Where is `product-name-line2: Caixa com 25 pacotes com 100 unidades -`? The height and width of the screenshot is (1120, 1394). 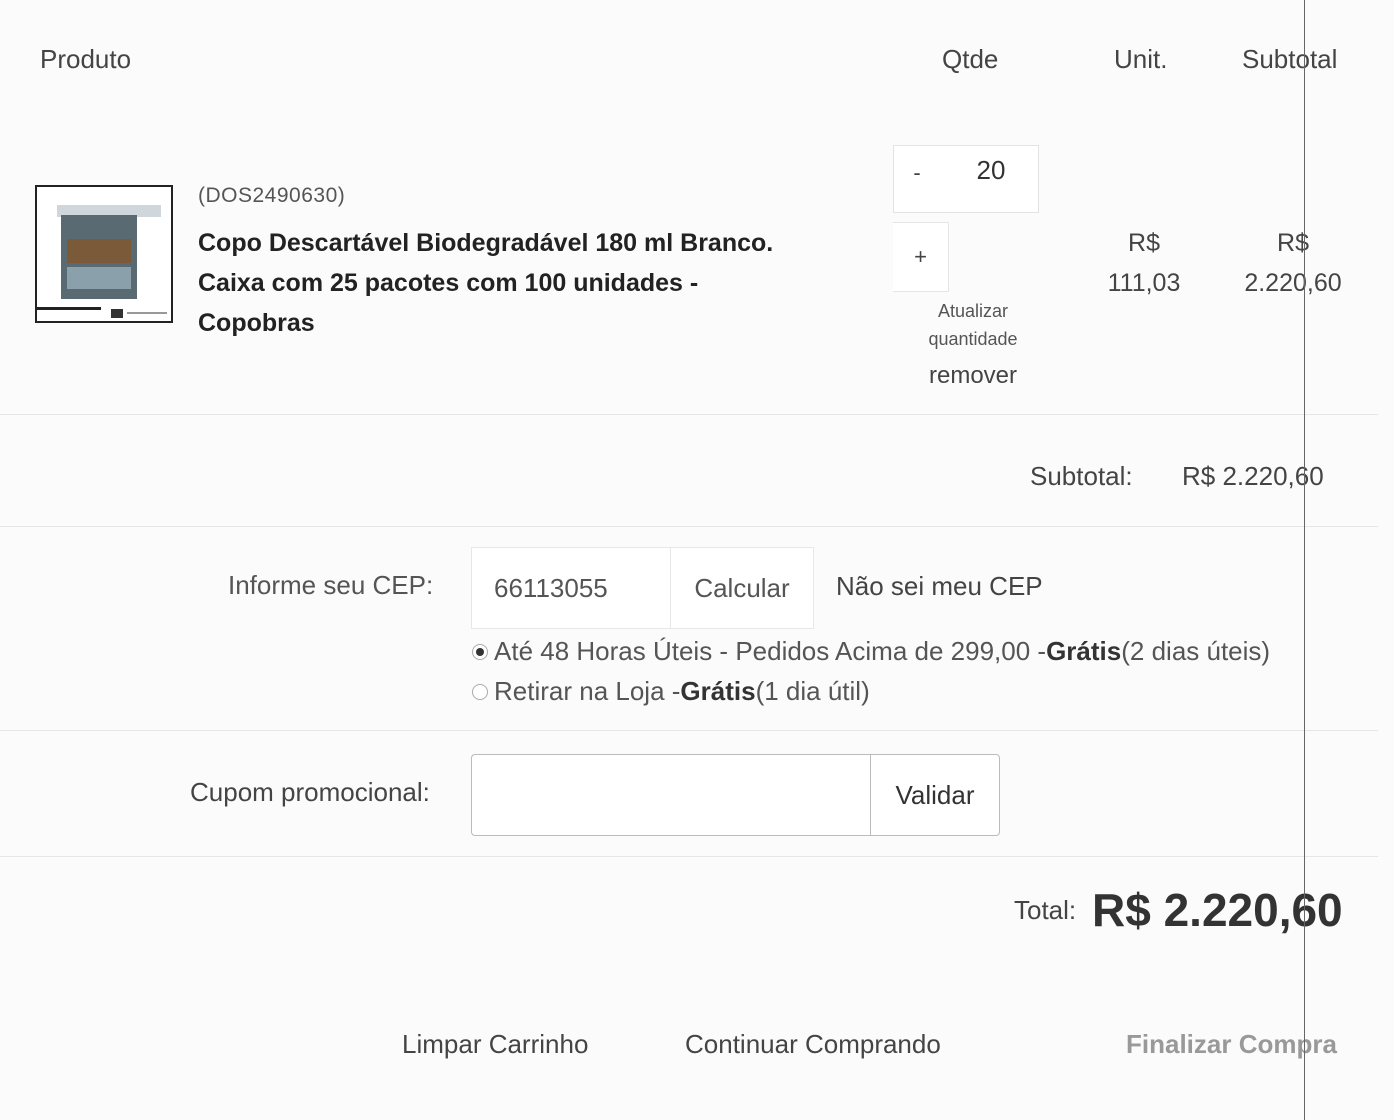
product-name-line2: Caixa com 25 pacotes com 100 unidades - is located at coordinates (448, 283).